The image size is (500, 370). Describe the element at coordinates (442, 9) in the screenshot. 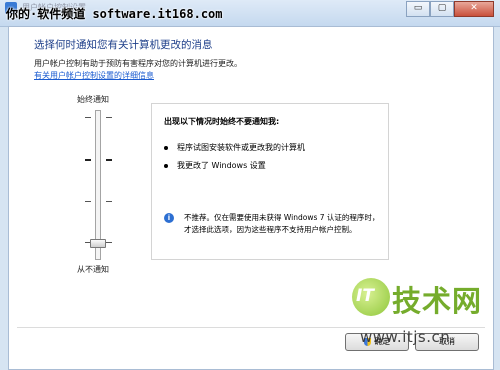

I see `maximize-button: ▢` at that location.